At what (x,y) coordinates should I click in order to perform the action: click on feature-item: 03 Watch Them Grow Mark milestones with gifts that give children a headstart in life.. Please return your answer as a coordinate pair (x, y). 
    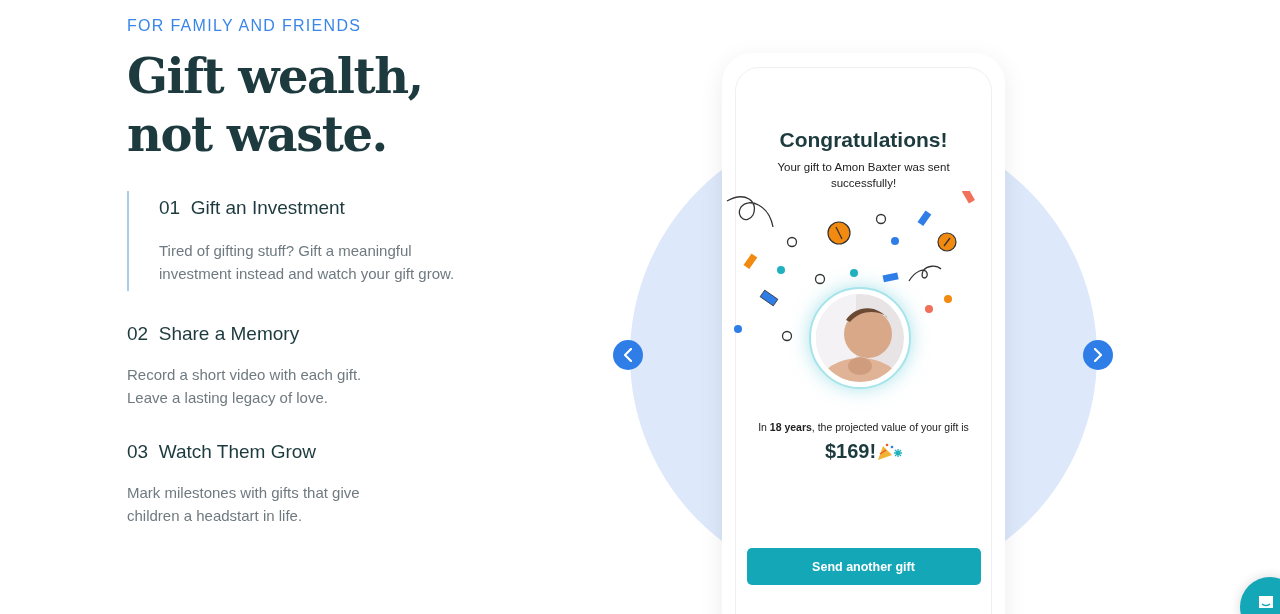
    Looking at the image, I should click on (243, 484).